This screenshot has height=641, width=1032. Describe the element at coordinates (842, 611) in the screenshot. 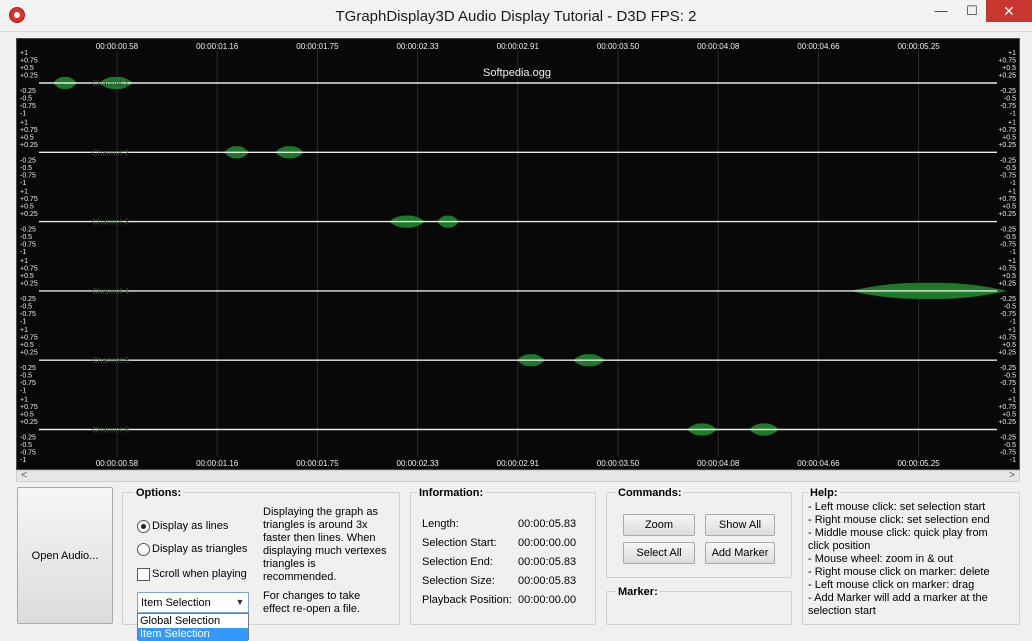

I see `help-line: selection start` at that location.